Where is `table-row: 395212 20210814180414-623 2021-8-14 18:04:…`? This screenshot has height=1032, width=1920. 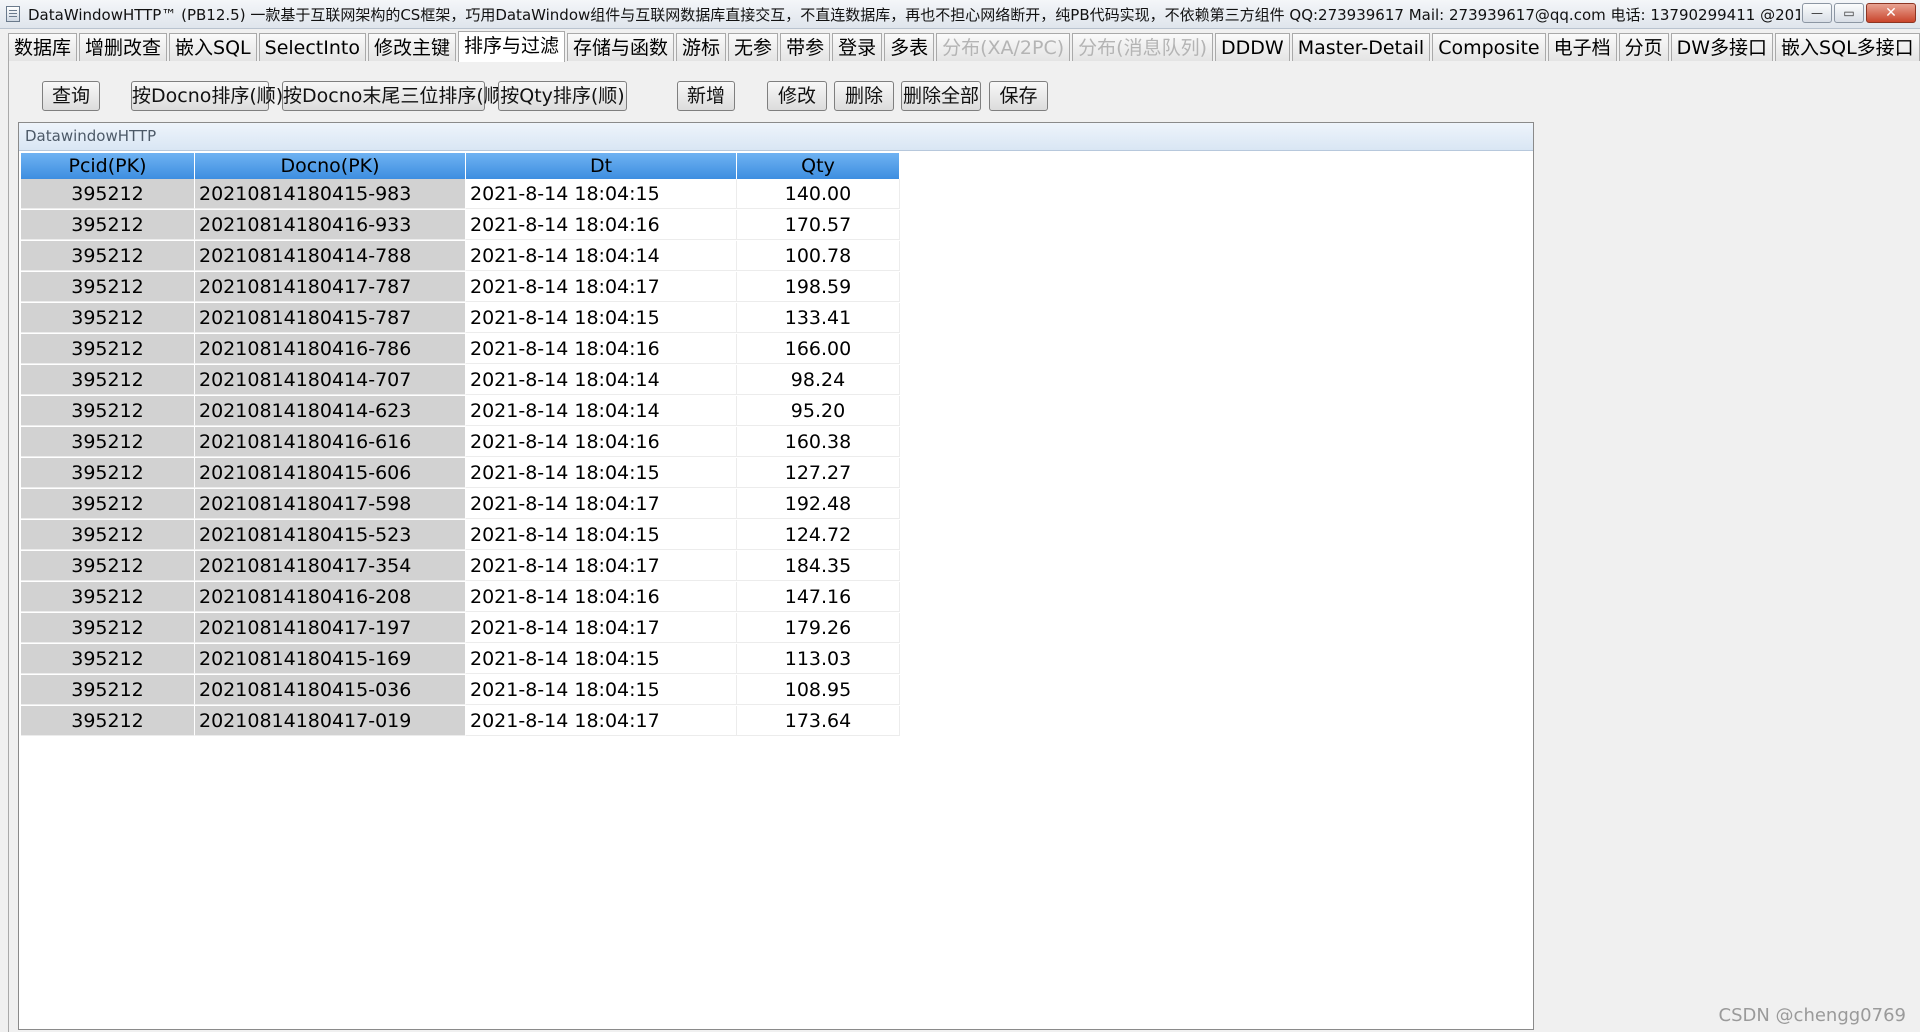 table-row: 395212 20210814180414-623 2021-8-14 18:04:… is located at coordinates (460, 411).